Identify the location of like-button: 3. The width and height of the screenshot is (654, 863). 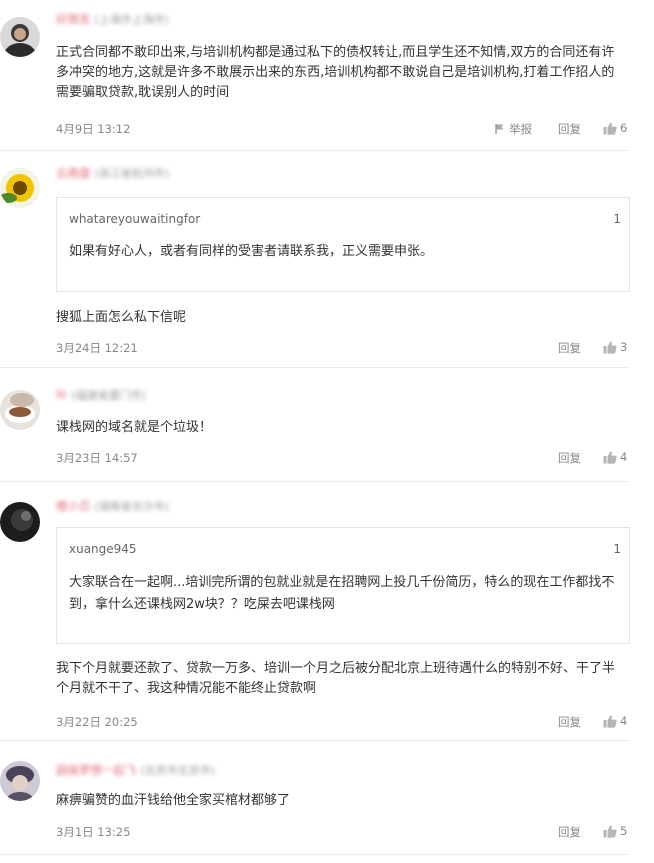
(615, 347).